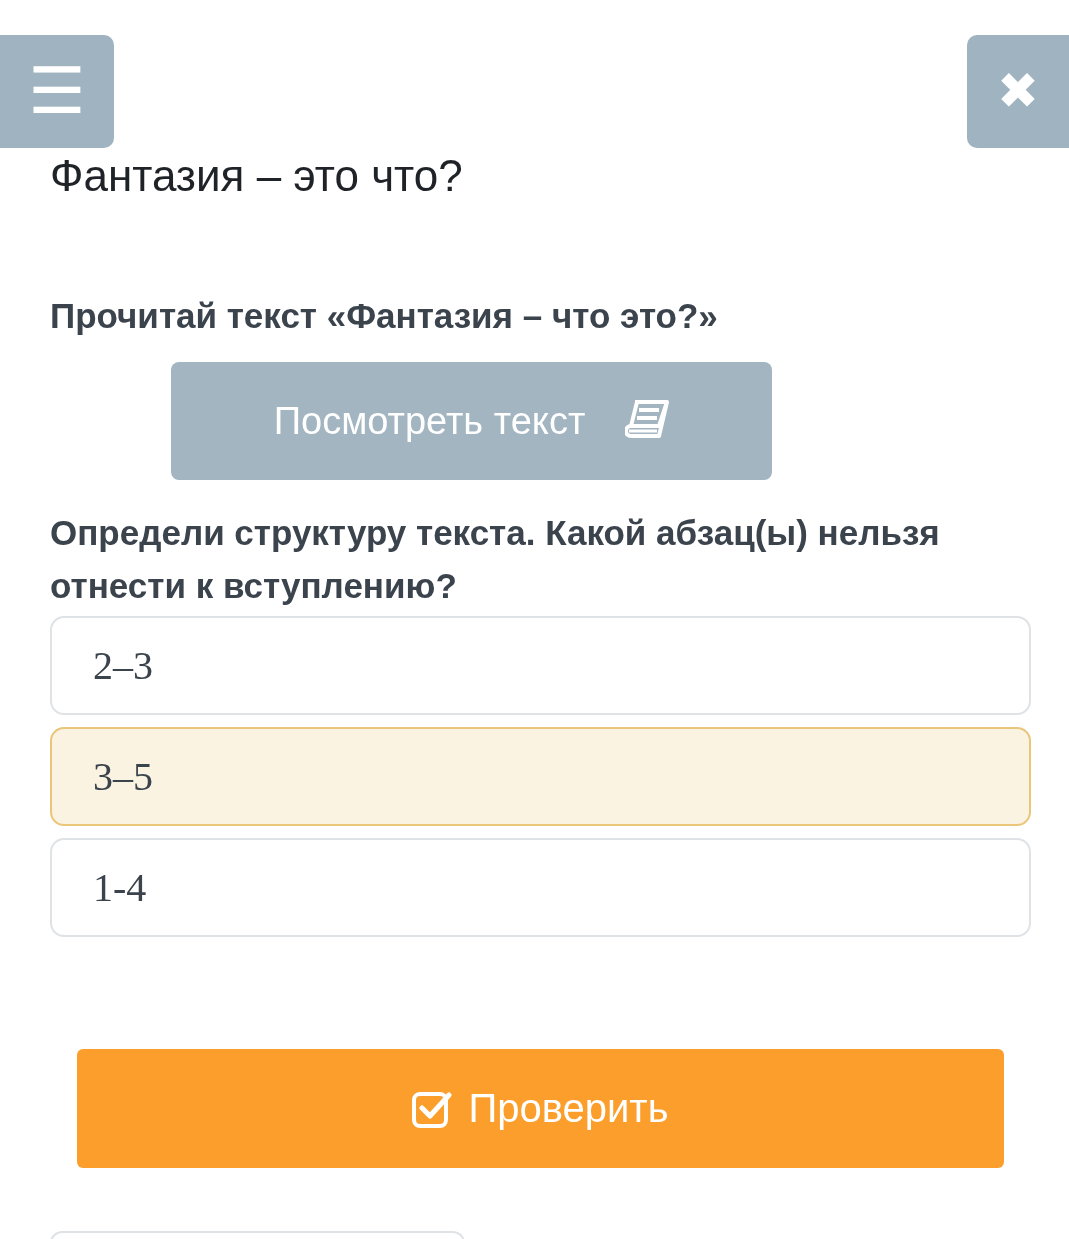 The image size is (1069, 1239). Describe the element at coordinates (495, 559) in the screenshot. I see `question-text: Определи структуру текста. Какой абзац(ы) нельзя отнести к вступлению?` at that location.